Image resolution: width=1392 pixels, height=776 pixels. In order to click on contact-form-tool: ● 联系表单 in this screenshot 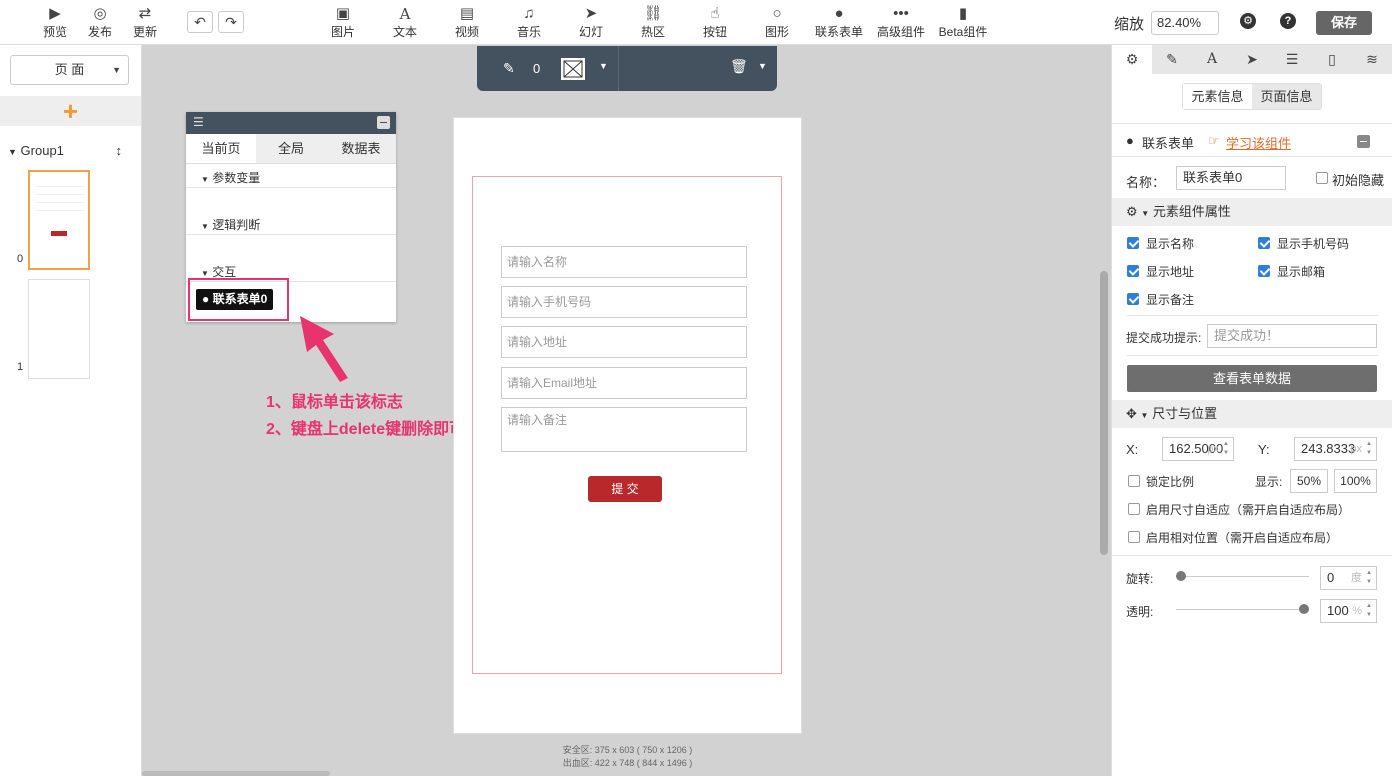, I will do `click(839, 22)`.